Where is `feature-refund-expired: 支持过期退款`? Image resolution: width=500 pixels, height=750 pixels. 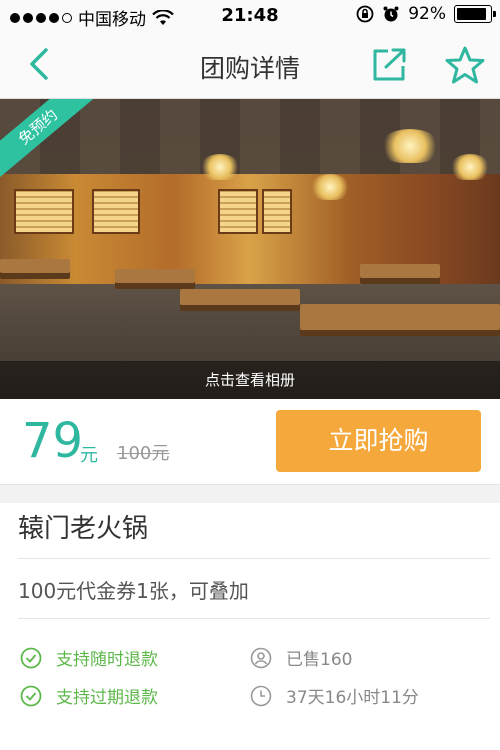
feature-refund-expired: 支持过期退款 is located at coordinates (89, 695).